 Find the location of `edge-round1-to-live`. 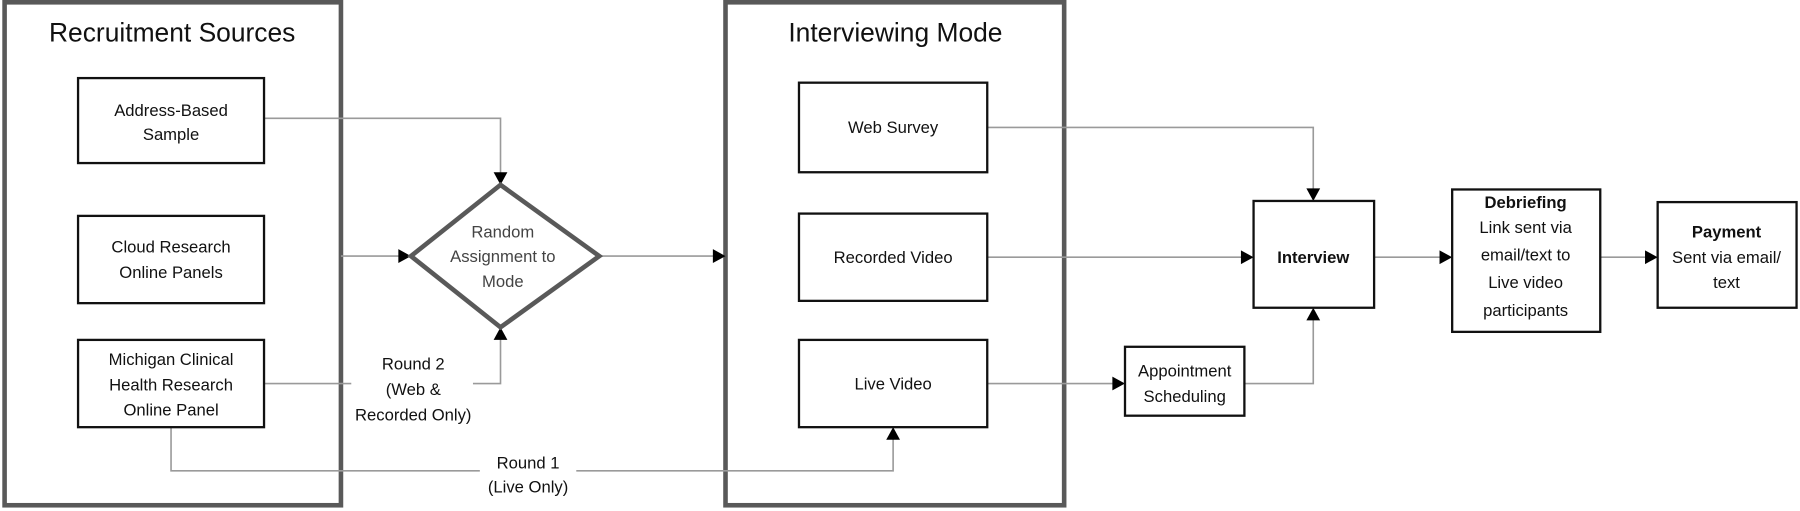

edge-round1-to-live is located at coordinates (735, 454).